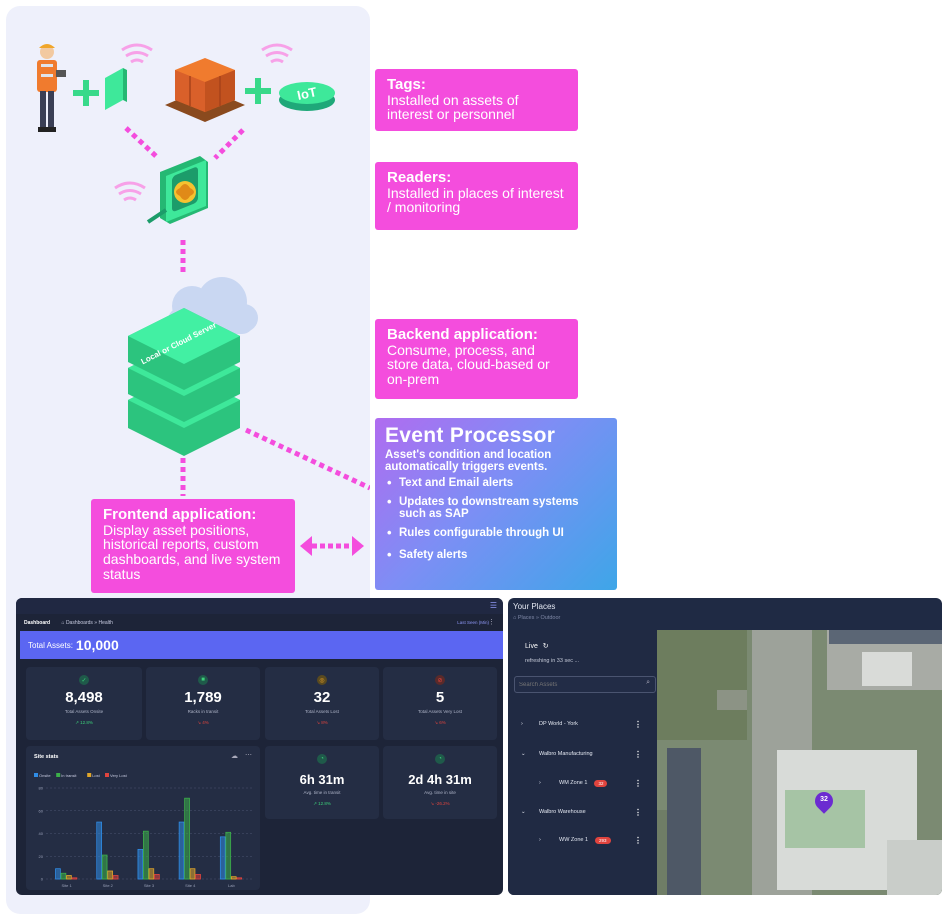 The width and height of the screenshot is (952, 920). Describe the element at coordinates (41, 856) in the screenshot. I see `y-tick-label: 20` at that location.